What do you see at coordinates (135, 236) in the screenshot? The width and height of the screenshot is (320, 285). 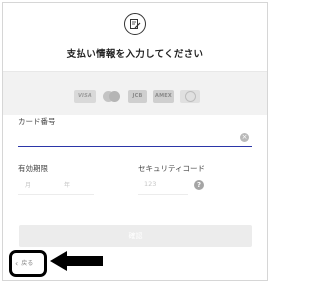 I see `confirm-button: 確認` at bounding box center [135, 236].